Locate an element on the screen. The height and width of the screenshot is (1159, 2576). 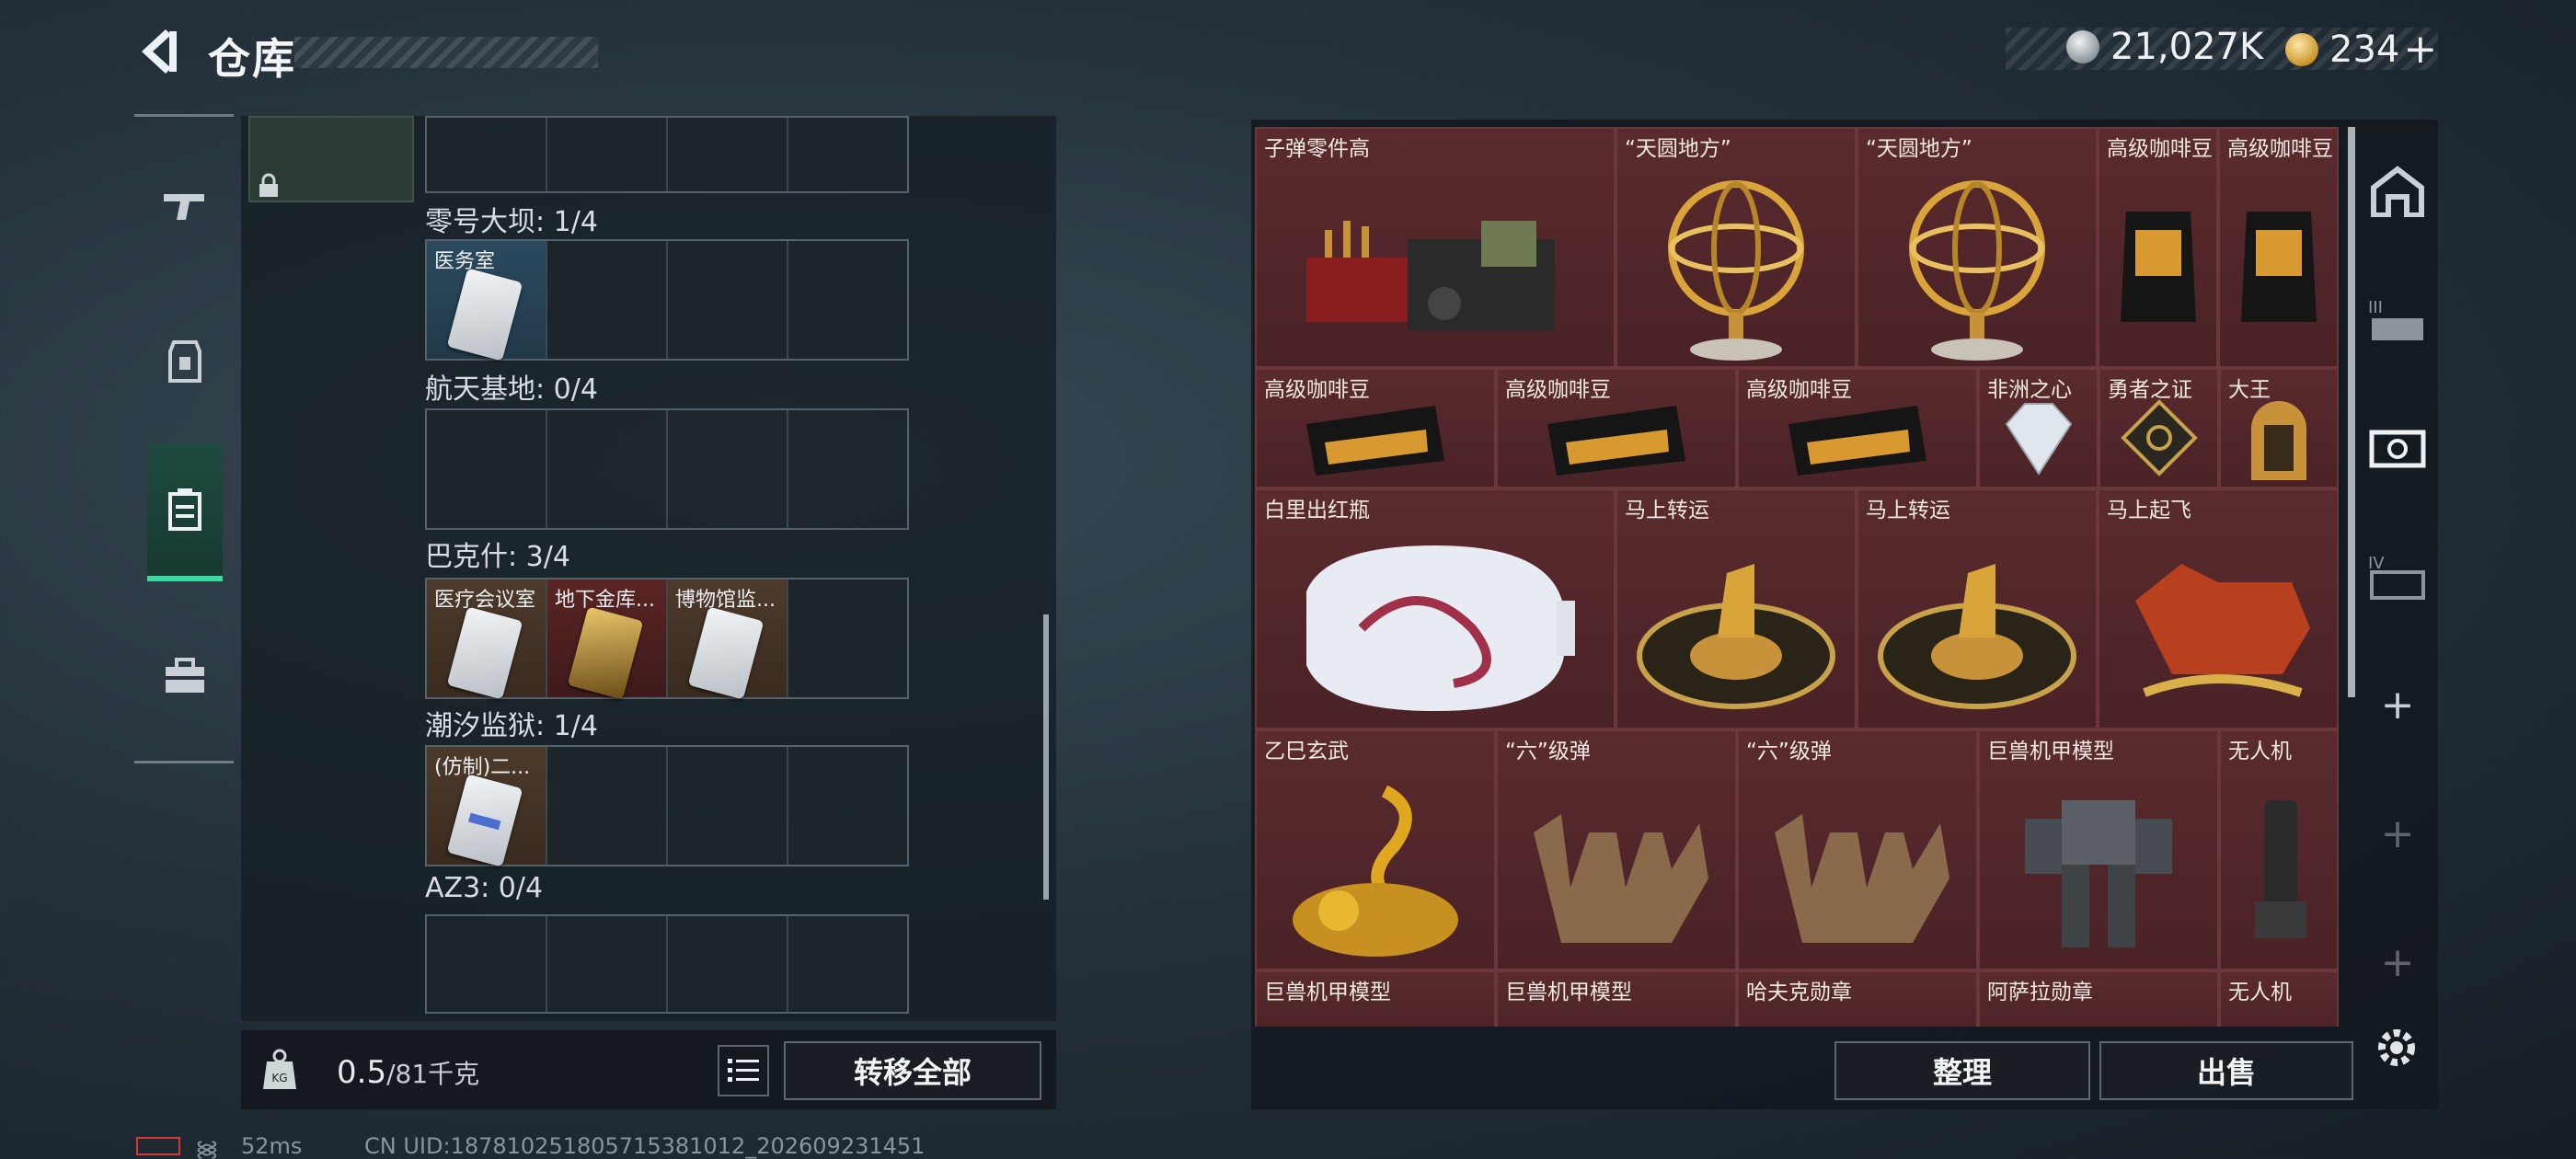
silver-currency: 21,027K is located at coordinates (2164, 47).